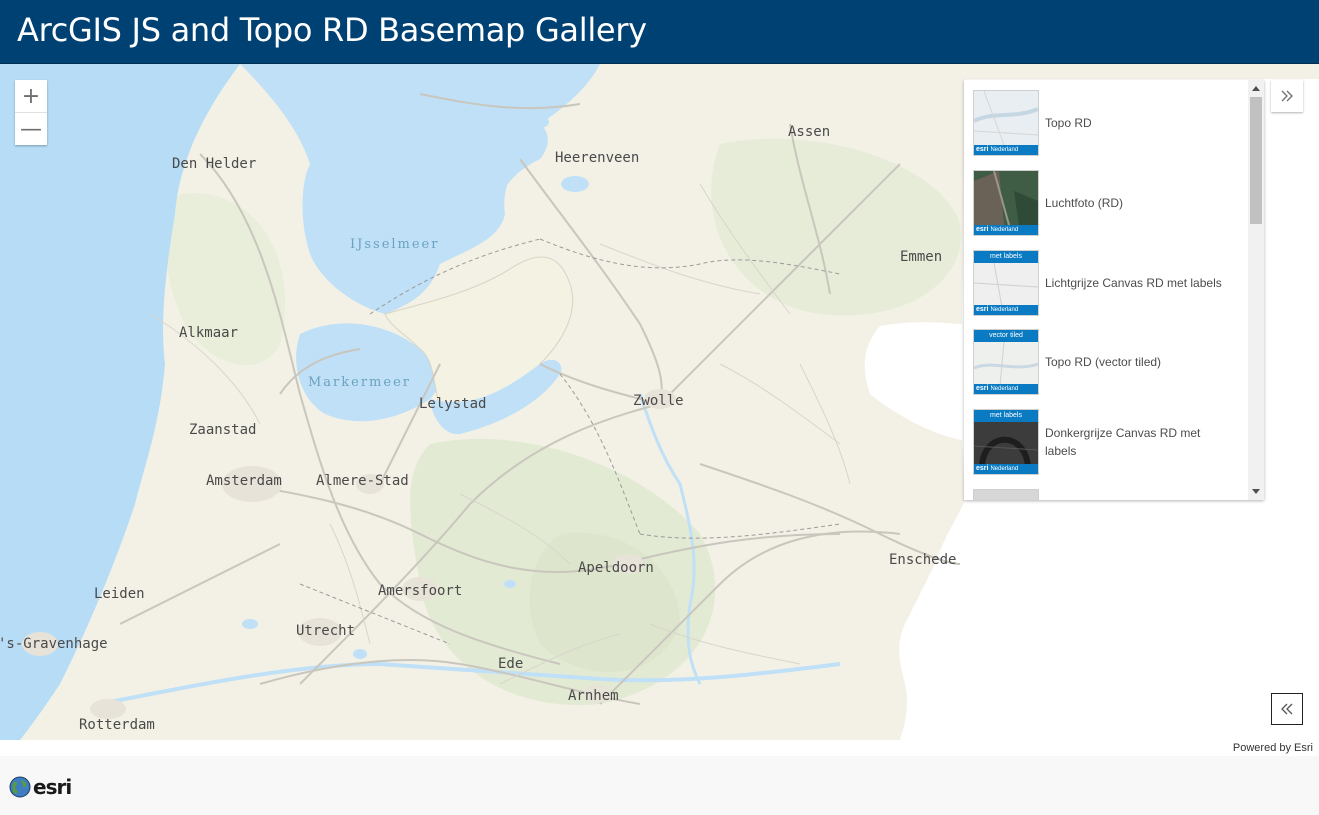 The image size is (1319, 815). Describe the element at coordinates (332, 30) in the screenshot. I see `page-title: ArcGIS JS and Topo RD Basemap Gallery` at that location.